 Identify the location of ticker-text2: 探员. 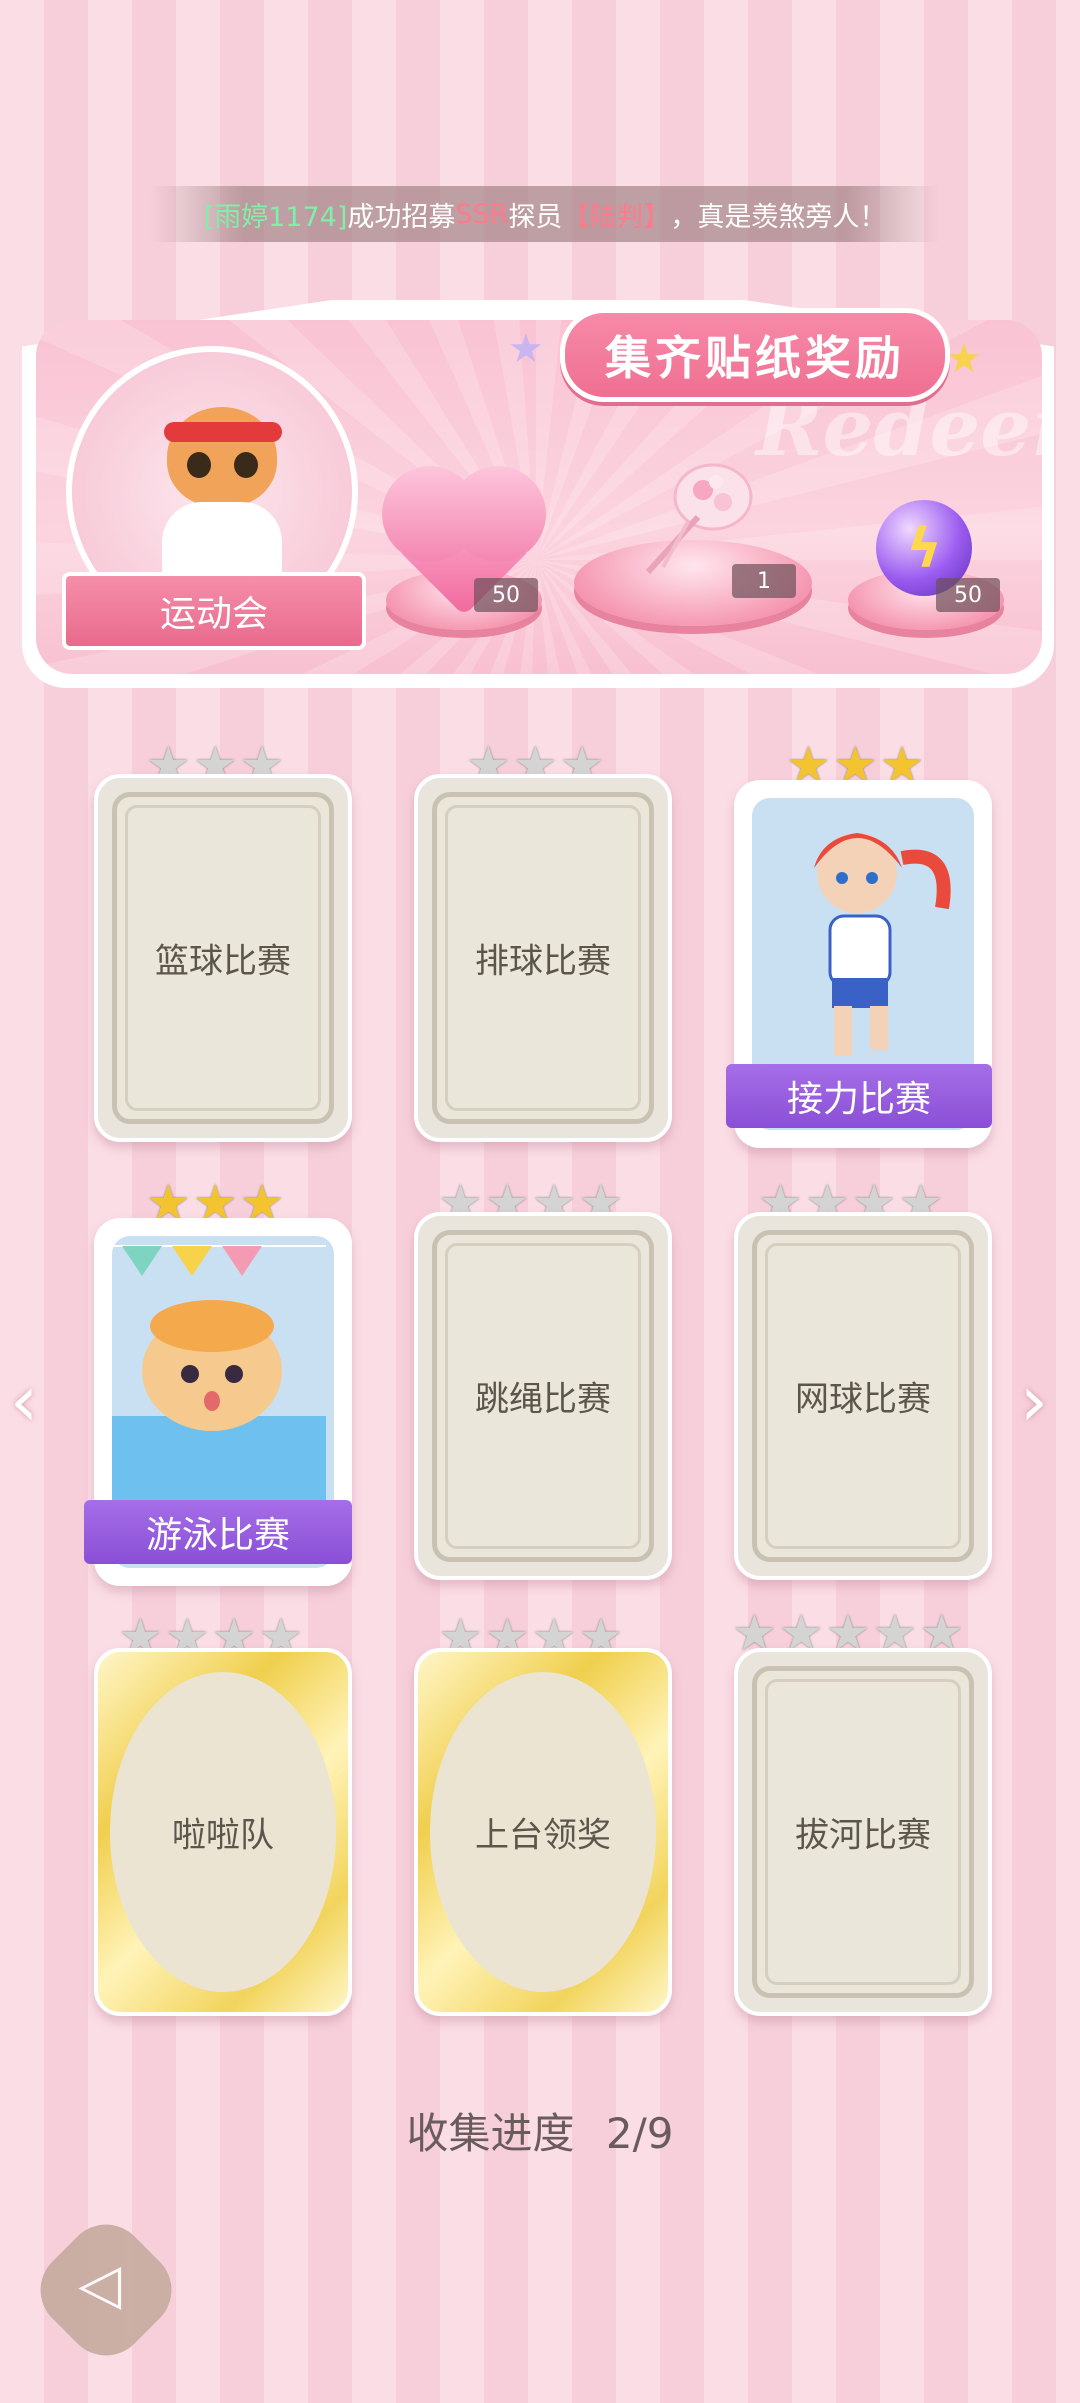
(535, 217).